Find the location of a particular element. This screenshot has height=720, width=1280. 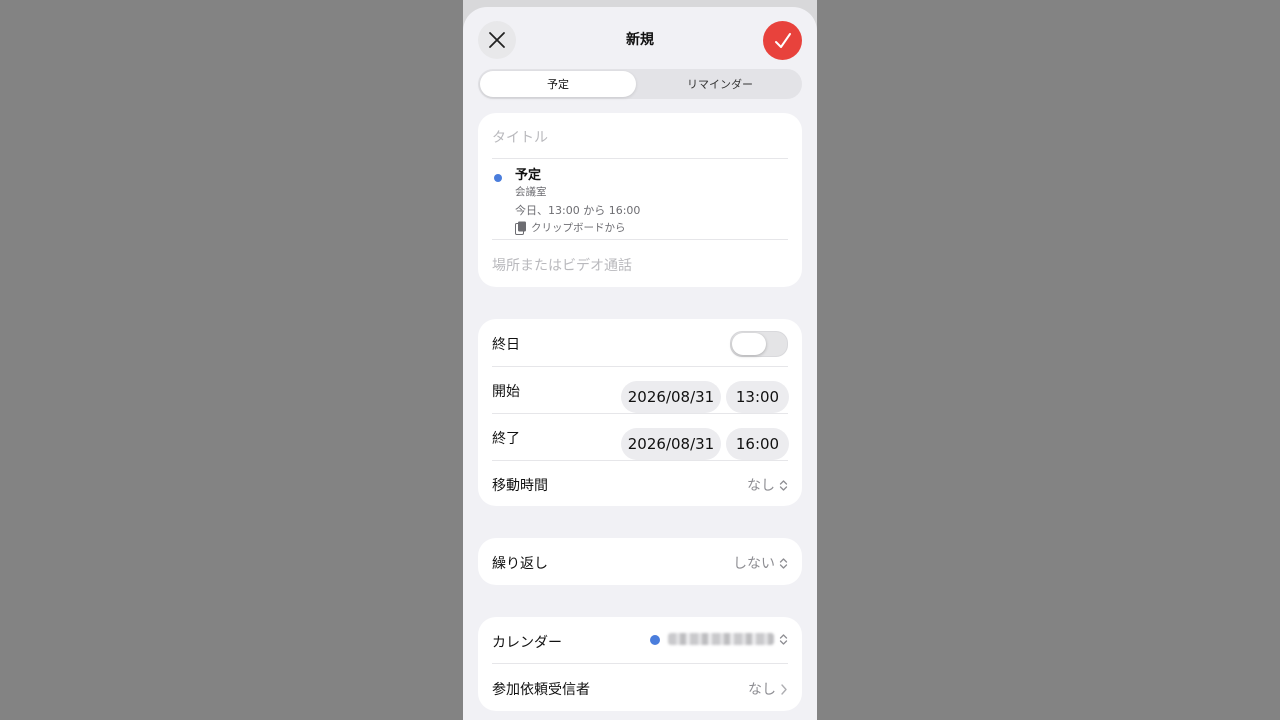

repeat-label: 繰り返し is located at coordinates (520, 564).